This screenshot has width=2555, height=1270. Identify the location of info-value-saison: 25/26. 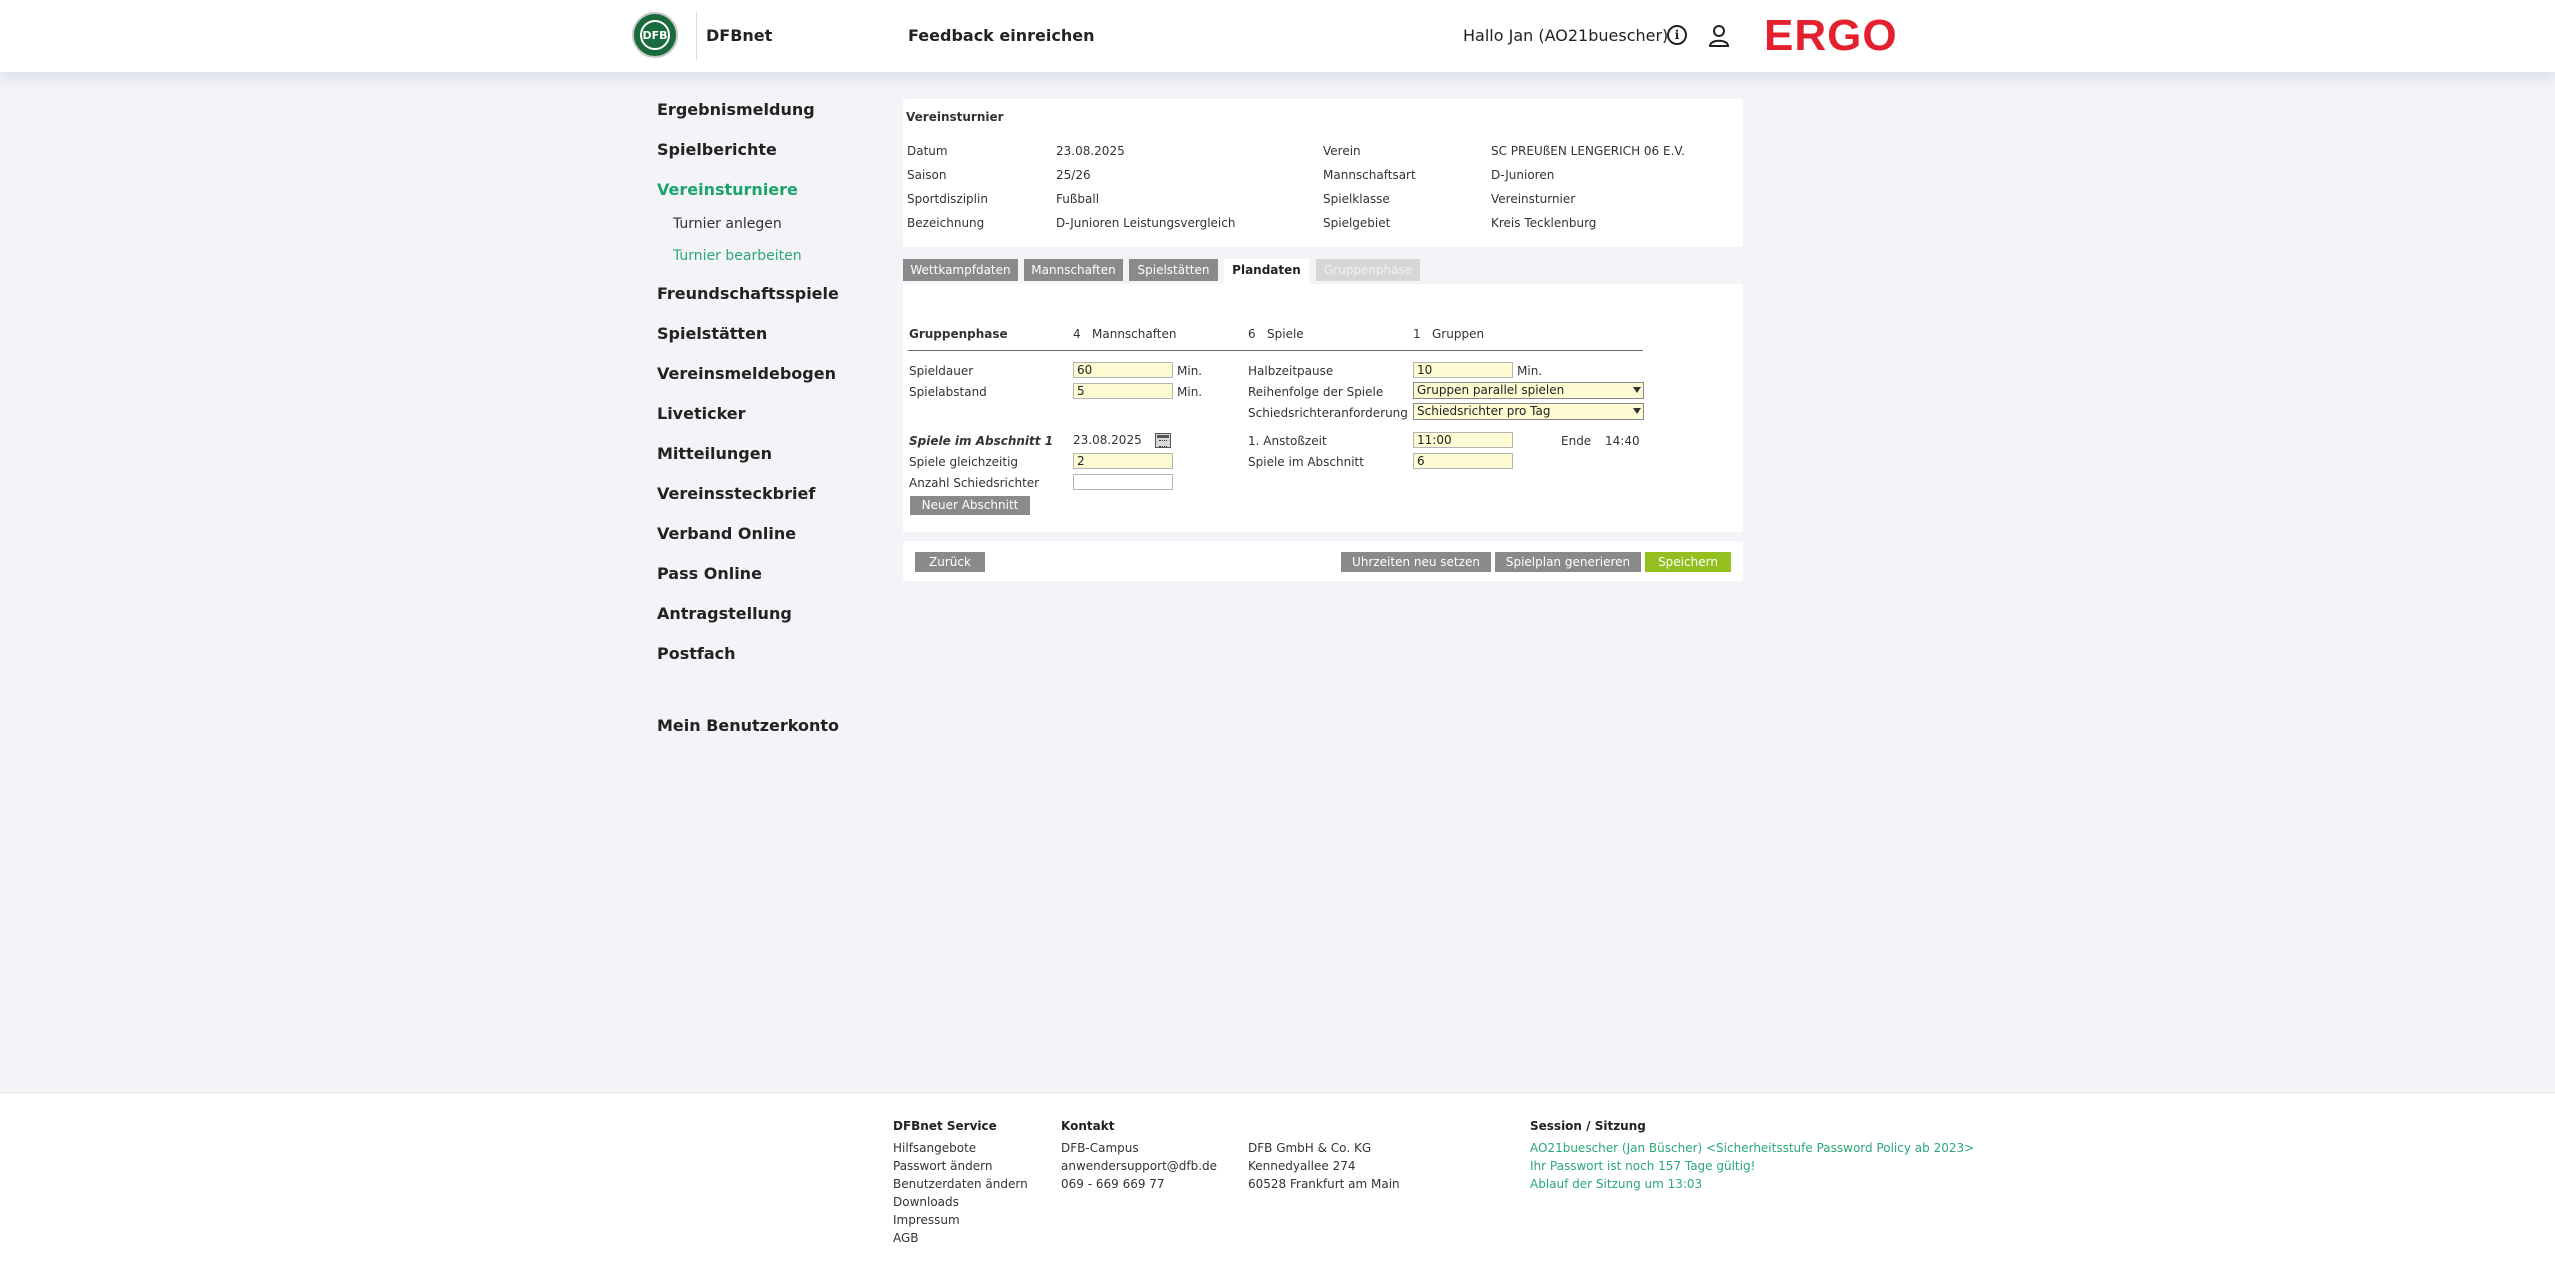
(1073, 175).